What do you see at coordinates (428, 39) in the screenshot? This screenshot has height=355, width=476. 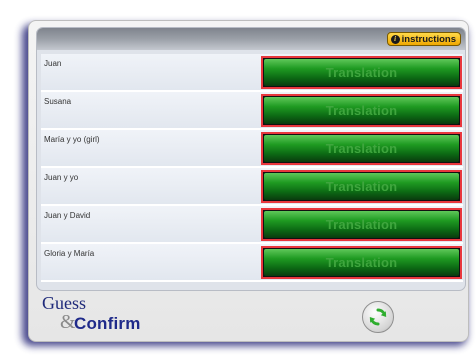 I see `instructions-label: instructions` at bounding box center [428, 39].